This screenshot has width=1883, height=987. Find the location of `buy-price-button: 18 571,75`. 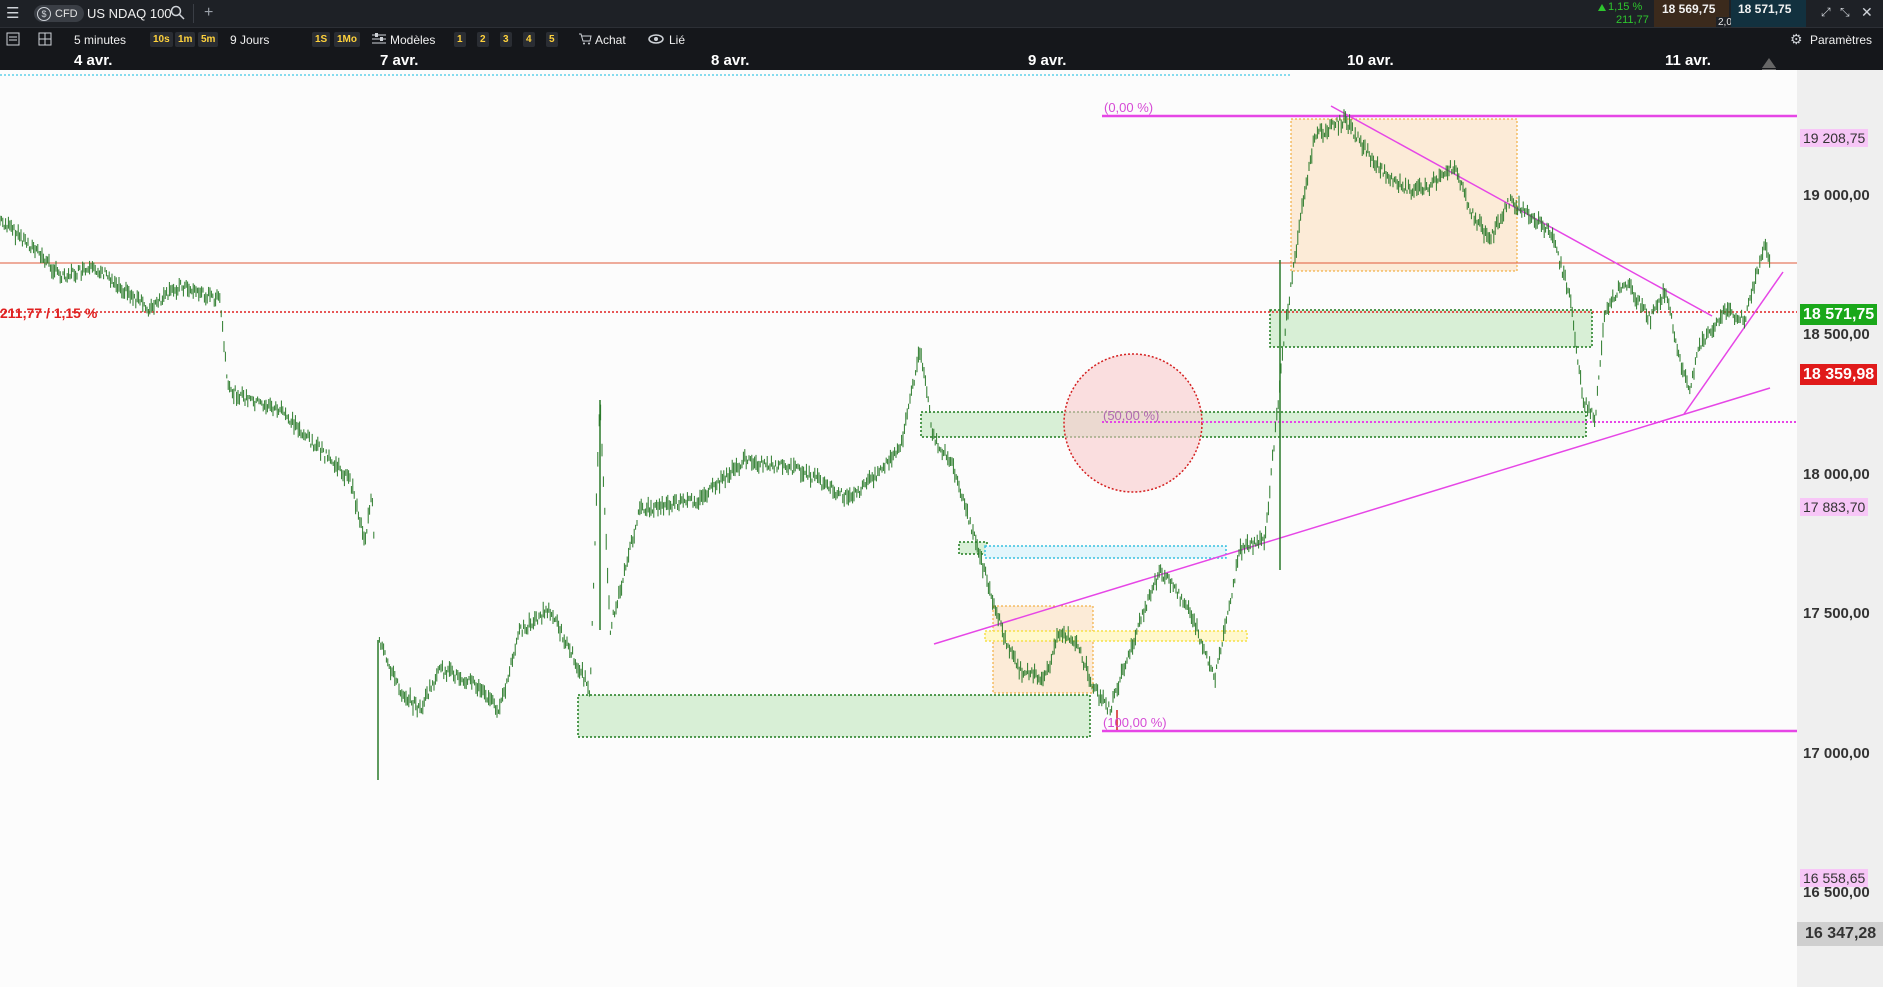

buy-price-button: 18 571,75 is located at coordinates (1768, 13).